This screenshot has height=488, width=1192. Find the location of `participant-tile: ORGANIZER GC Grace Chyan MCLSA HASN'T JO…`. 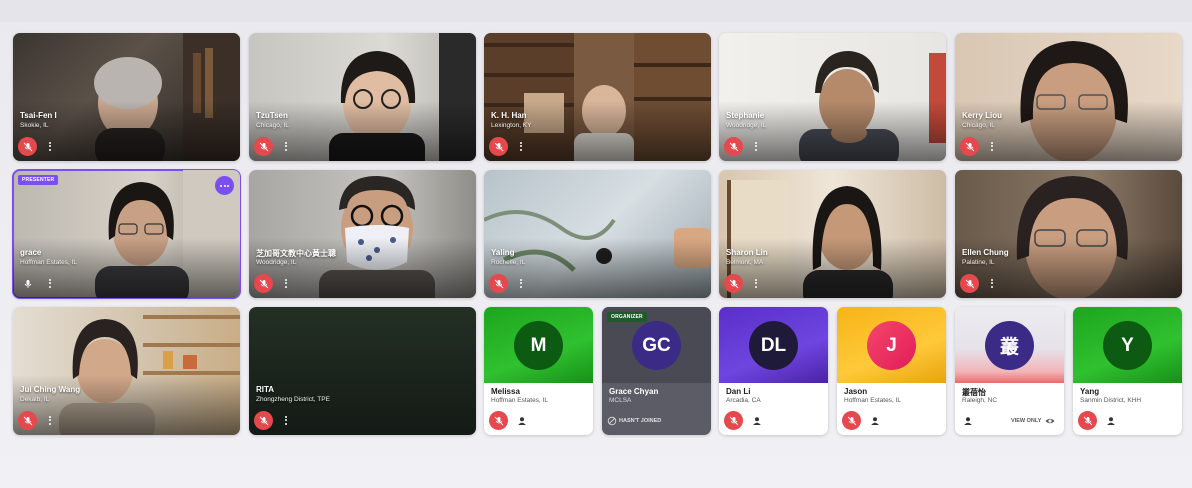

participant-tile: ORGANIZER GC Grace Chyan MCLSA HASN'T JO… is located at coordinates (656, 371).